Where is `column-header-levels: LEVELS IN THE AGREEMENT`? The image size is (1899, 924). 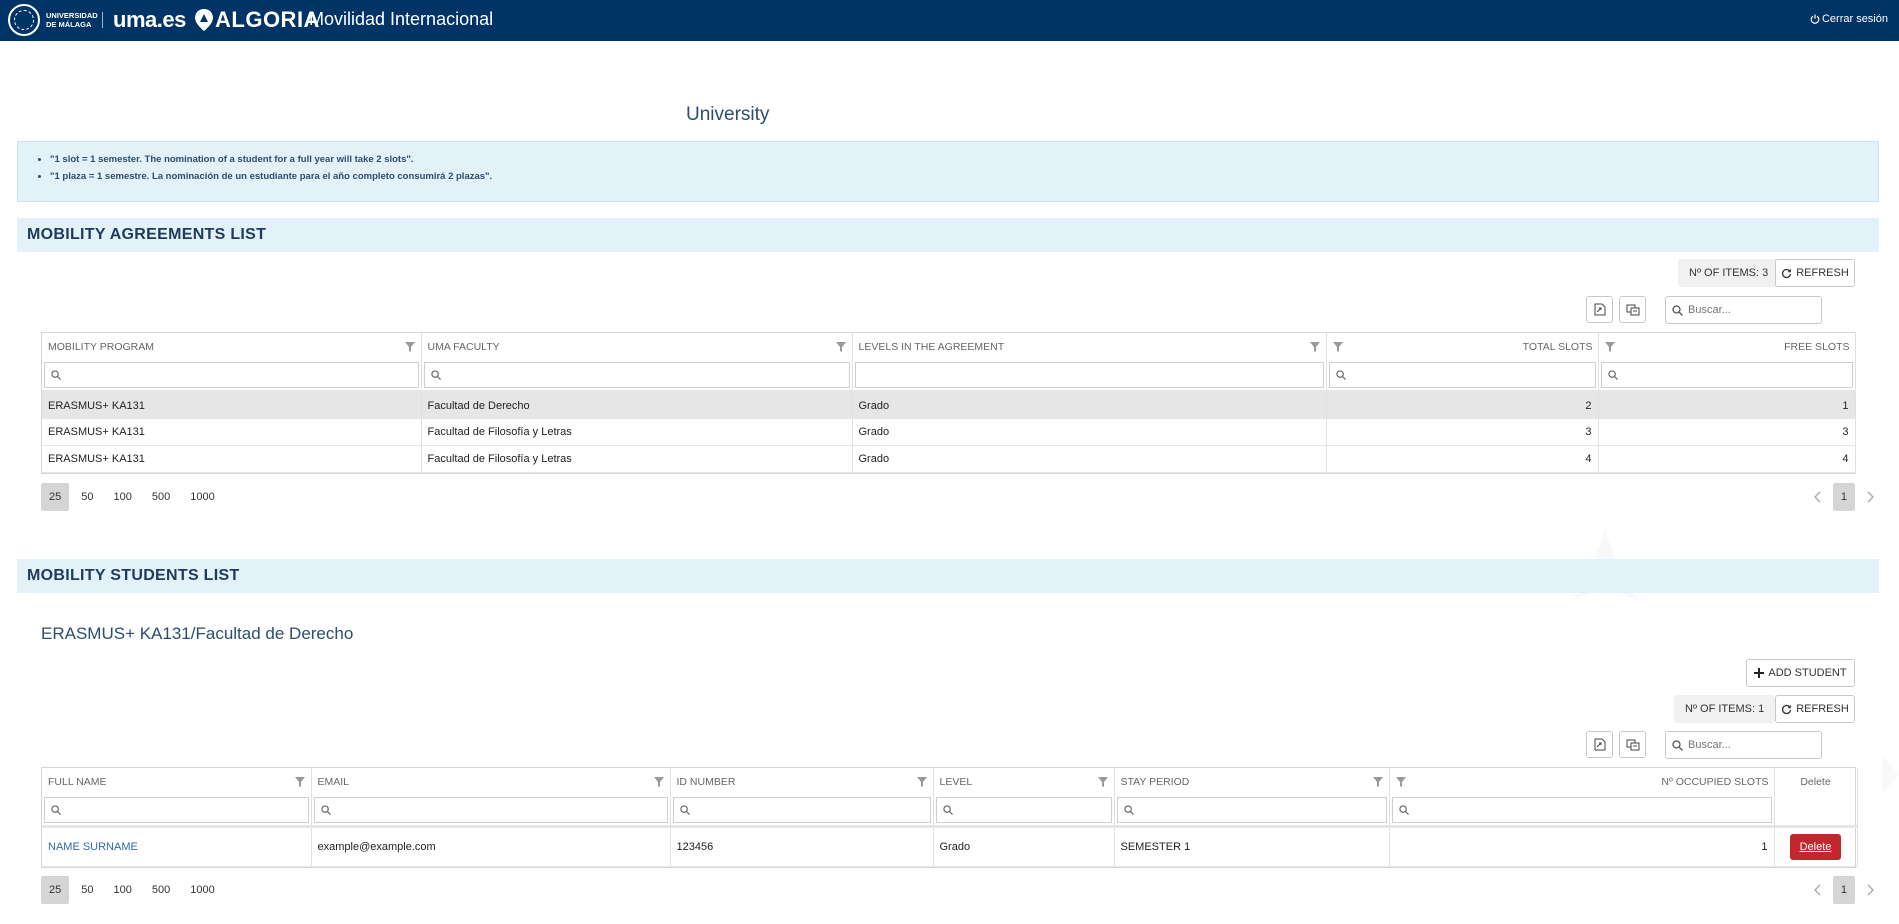
column-header-levels: LEVELS IN THE AGREEMENT is located at coordinates (1089, 346).